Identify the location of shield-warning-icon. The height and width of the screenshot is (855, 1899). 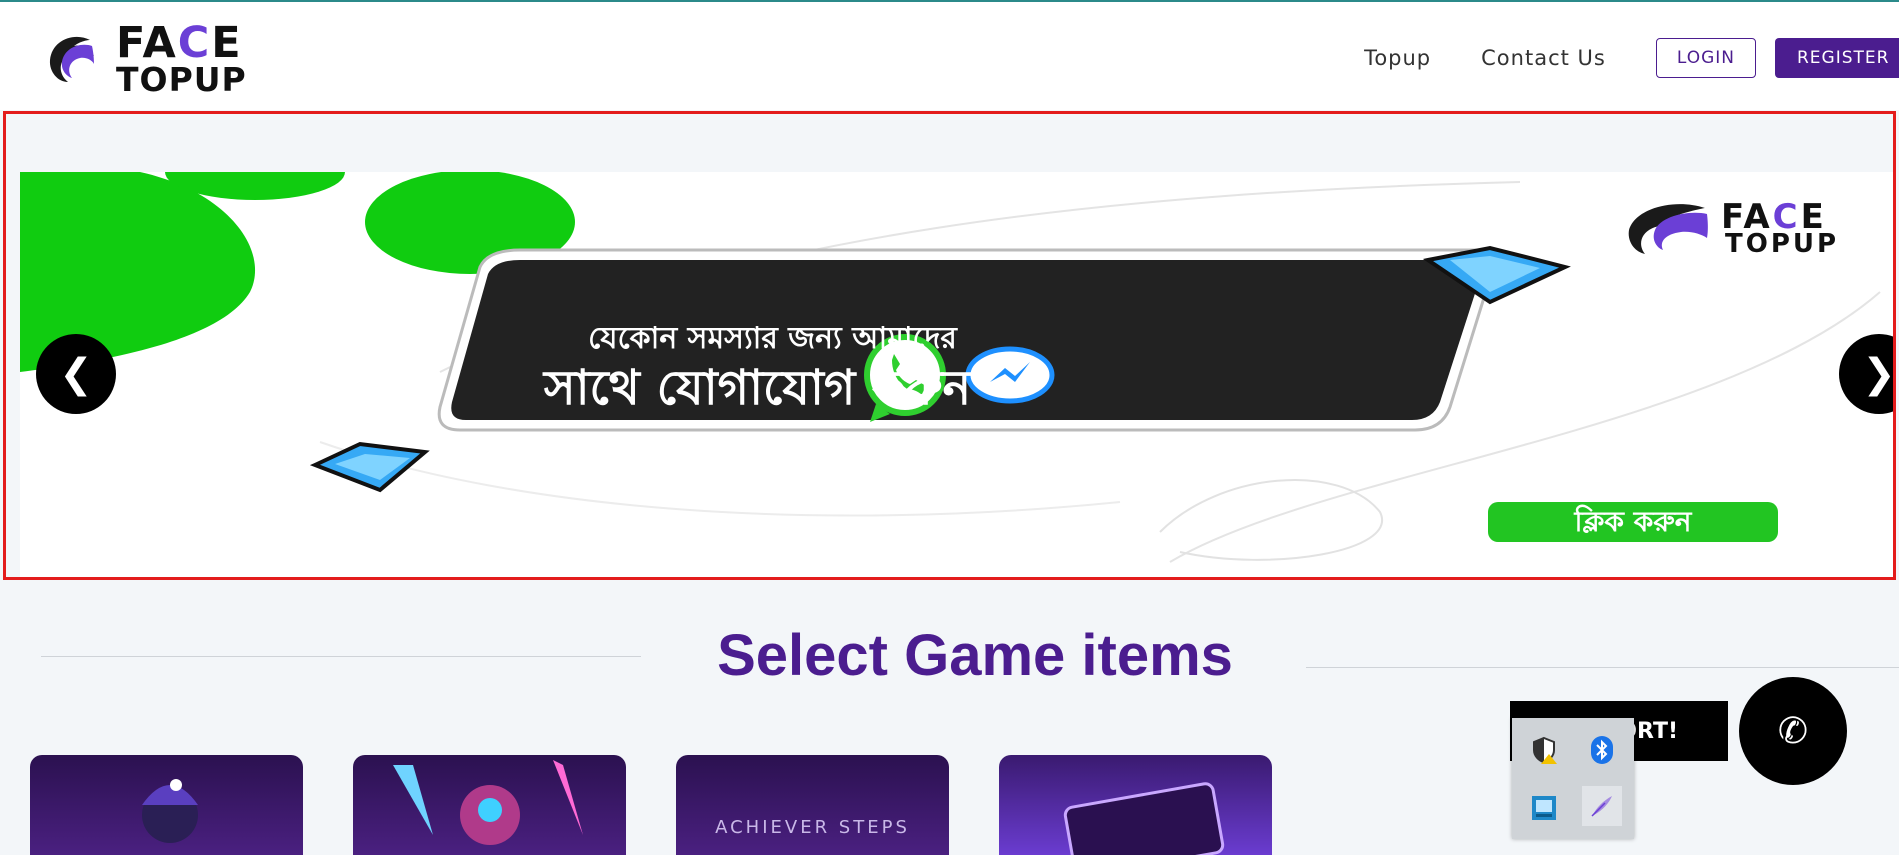
(1544, 750).